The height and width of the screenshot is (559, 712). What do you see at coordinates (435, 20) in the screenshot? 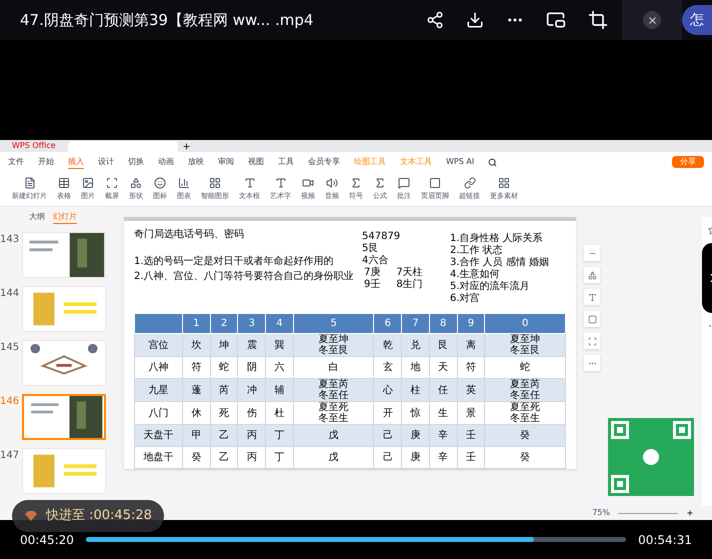
I see `share-icon` at bounding box center [435, 20].